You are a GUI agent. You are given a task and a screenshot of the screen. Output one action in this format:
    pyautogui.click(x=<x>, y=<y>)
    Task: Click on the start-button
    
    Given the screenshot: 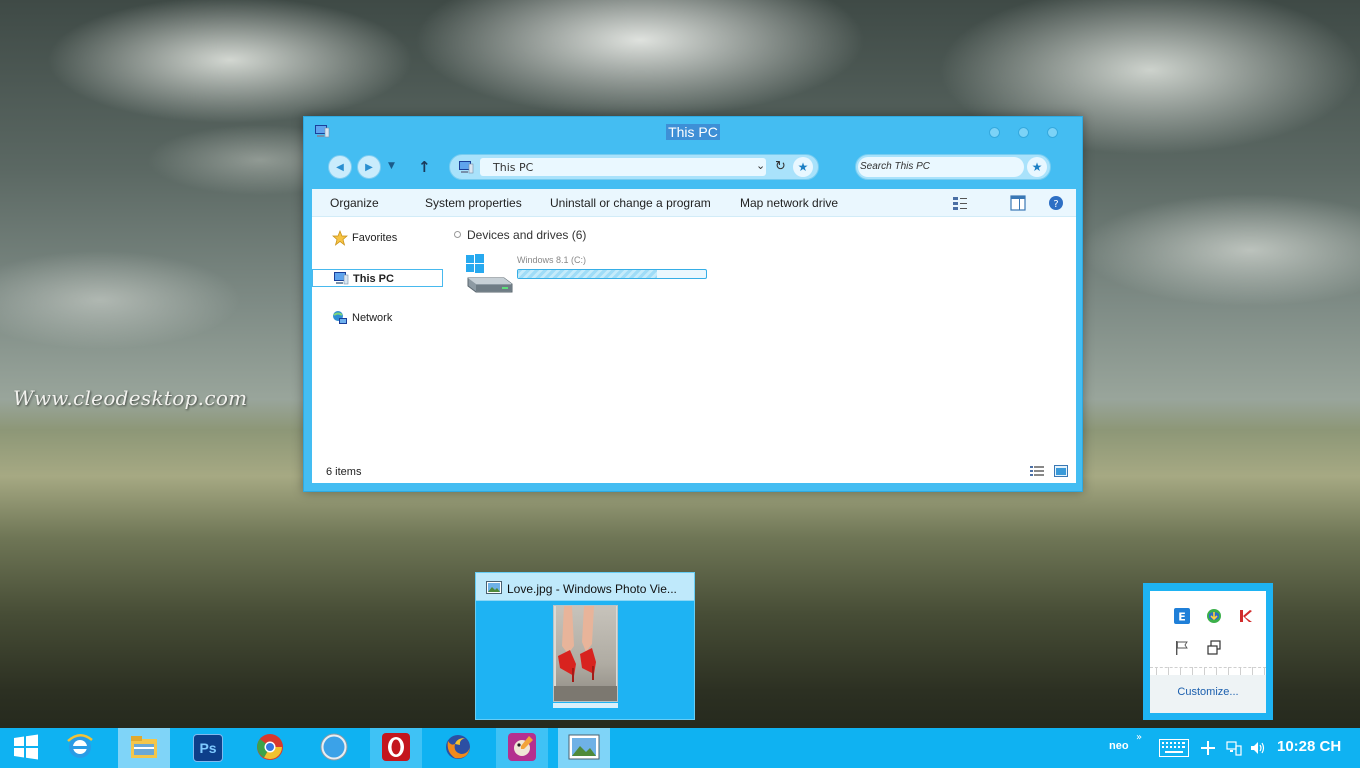 What is the action you would take?
    pyautogui.click(x=26, y=748)
    